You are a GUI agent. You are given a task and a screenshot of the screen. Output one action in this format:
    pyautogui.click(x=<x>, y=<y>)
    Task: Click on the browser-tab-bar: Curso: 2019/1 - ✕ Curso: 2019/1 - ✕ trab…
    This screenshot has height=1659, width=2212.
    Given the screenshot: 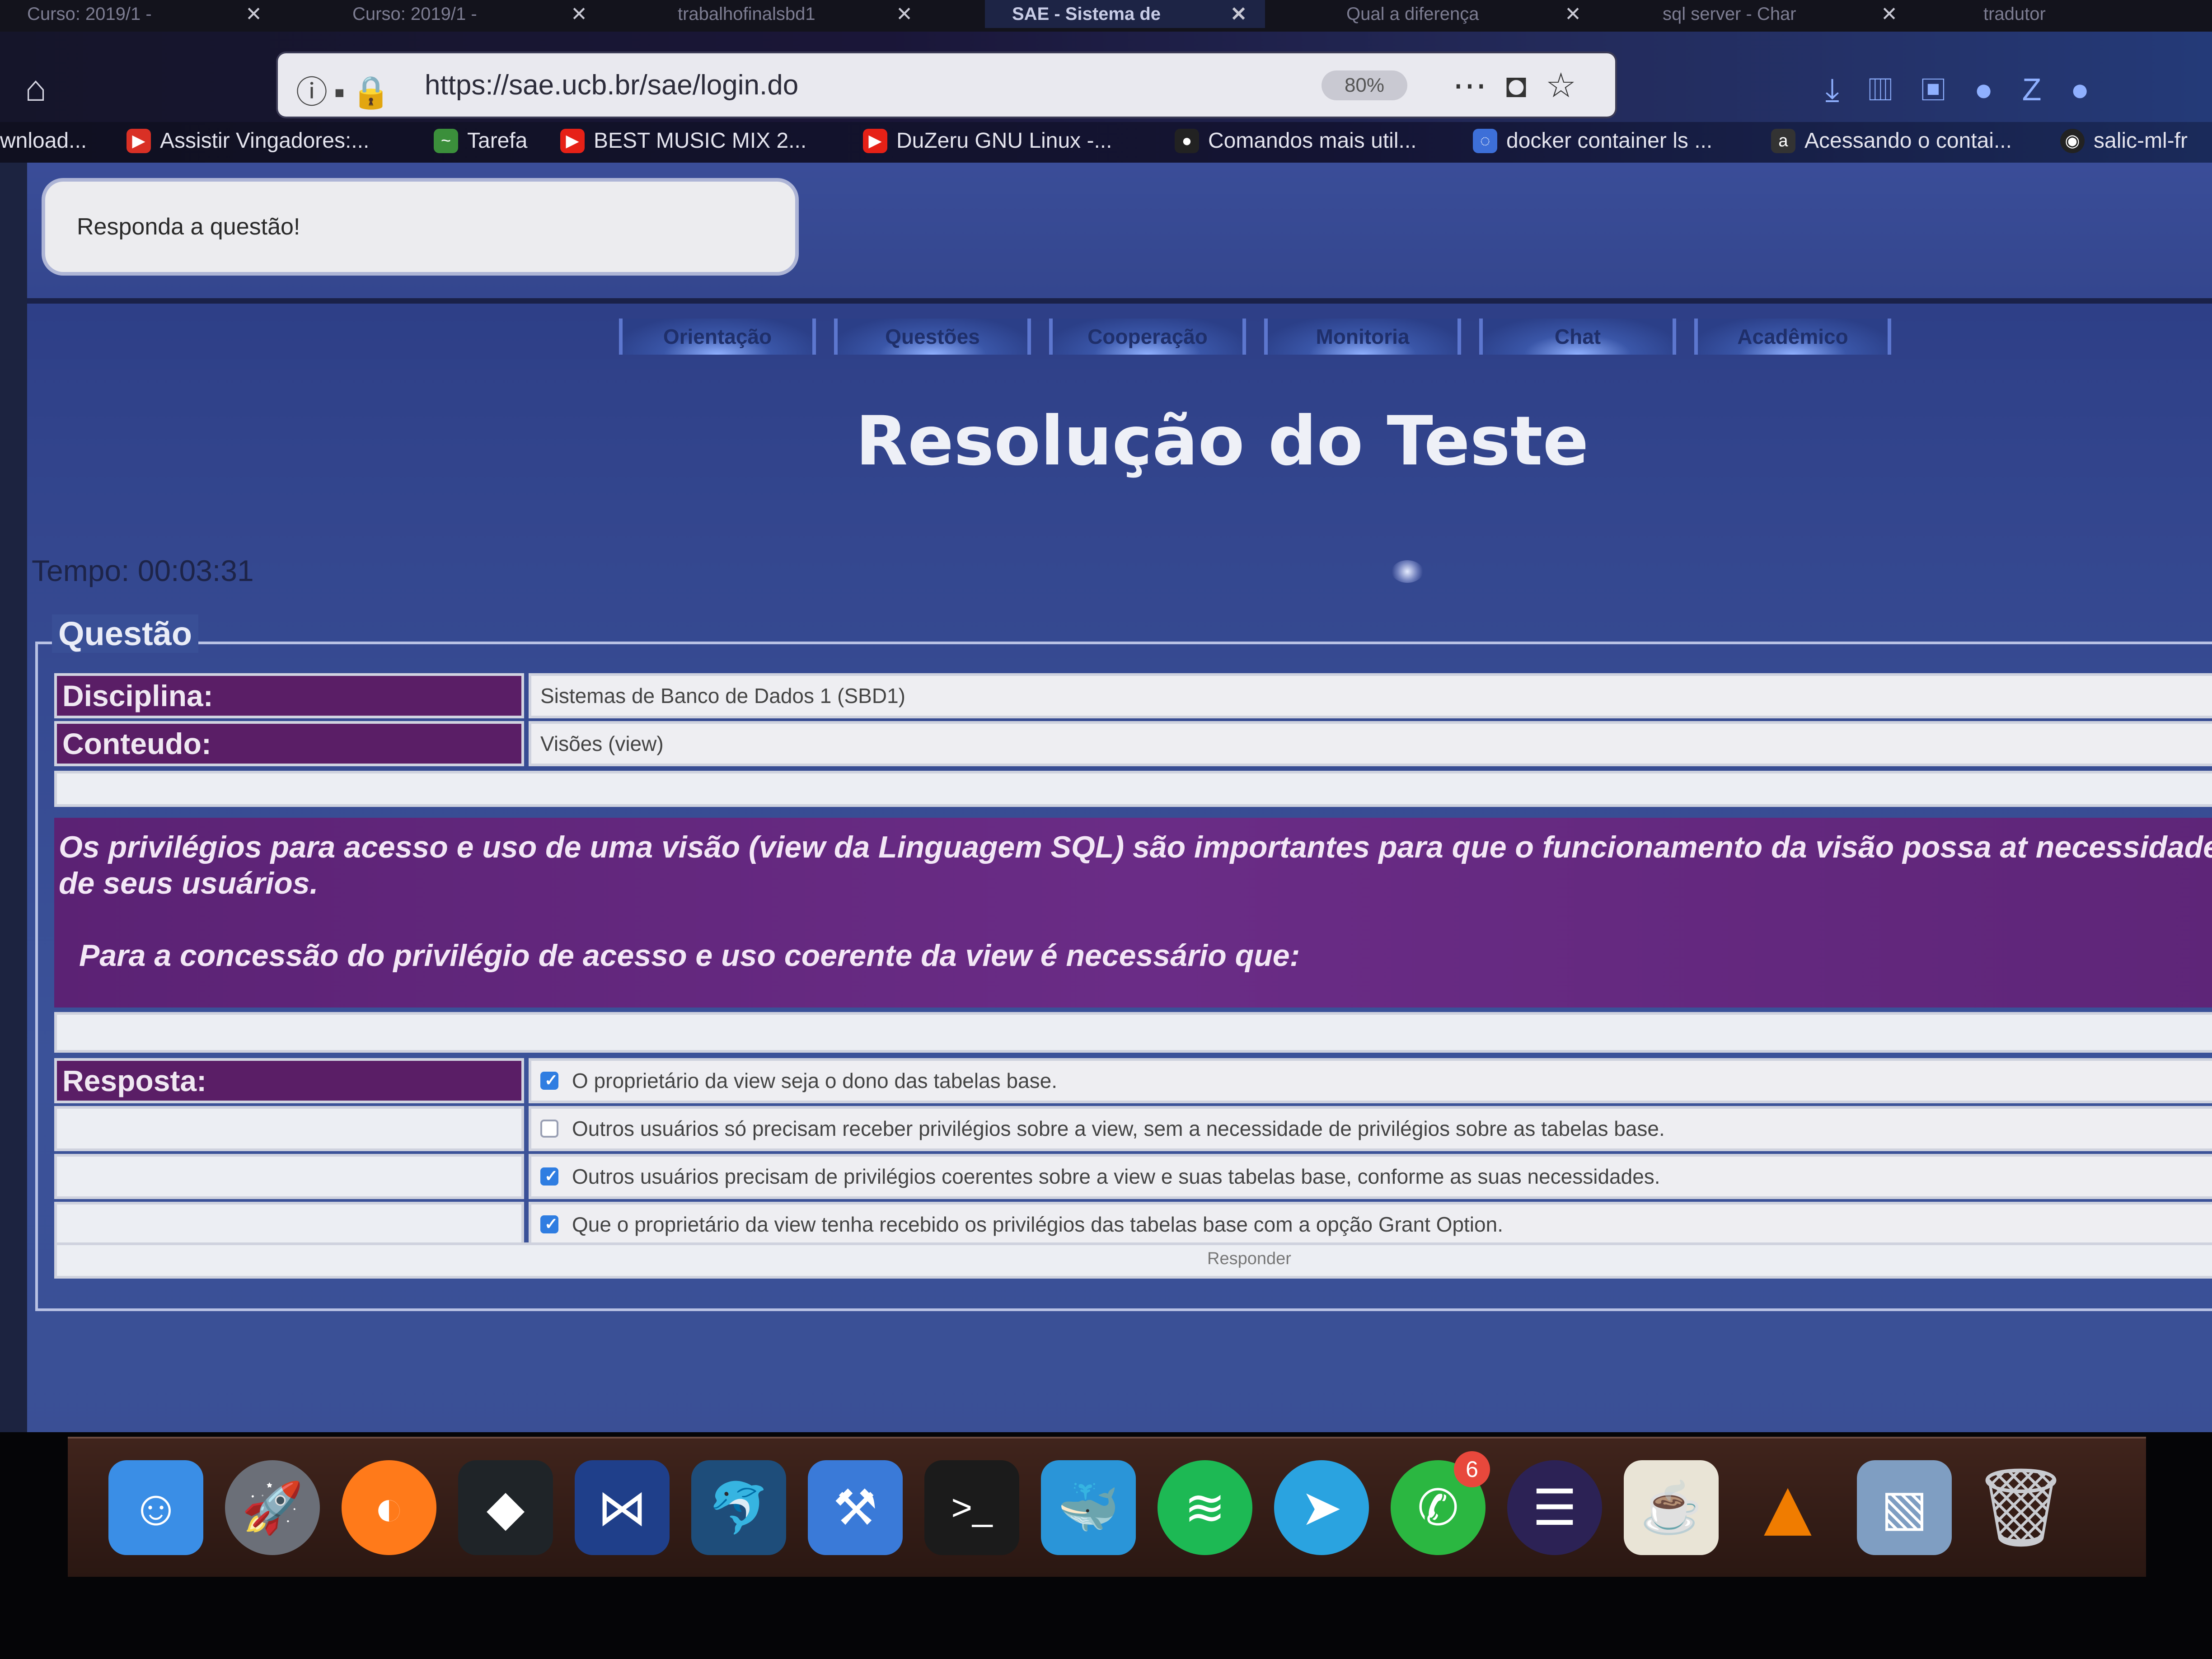 What is the action you would take?
    pyautogui.click(x=1106, y=16)
    